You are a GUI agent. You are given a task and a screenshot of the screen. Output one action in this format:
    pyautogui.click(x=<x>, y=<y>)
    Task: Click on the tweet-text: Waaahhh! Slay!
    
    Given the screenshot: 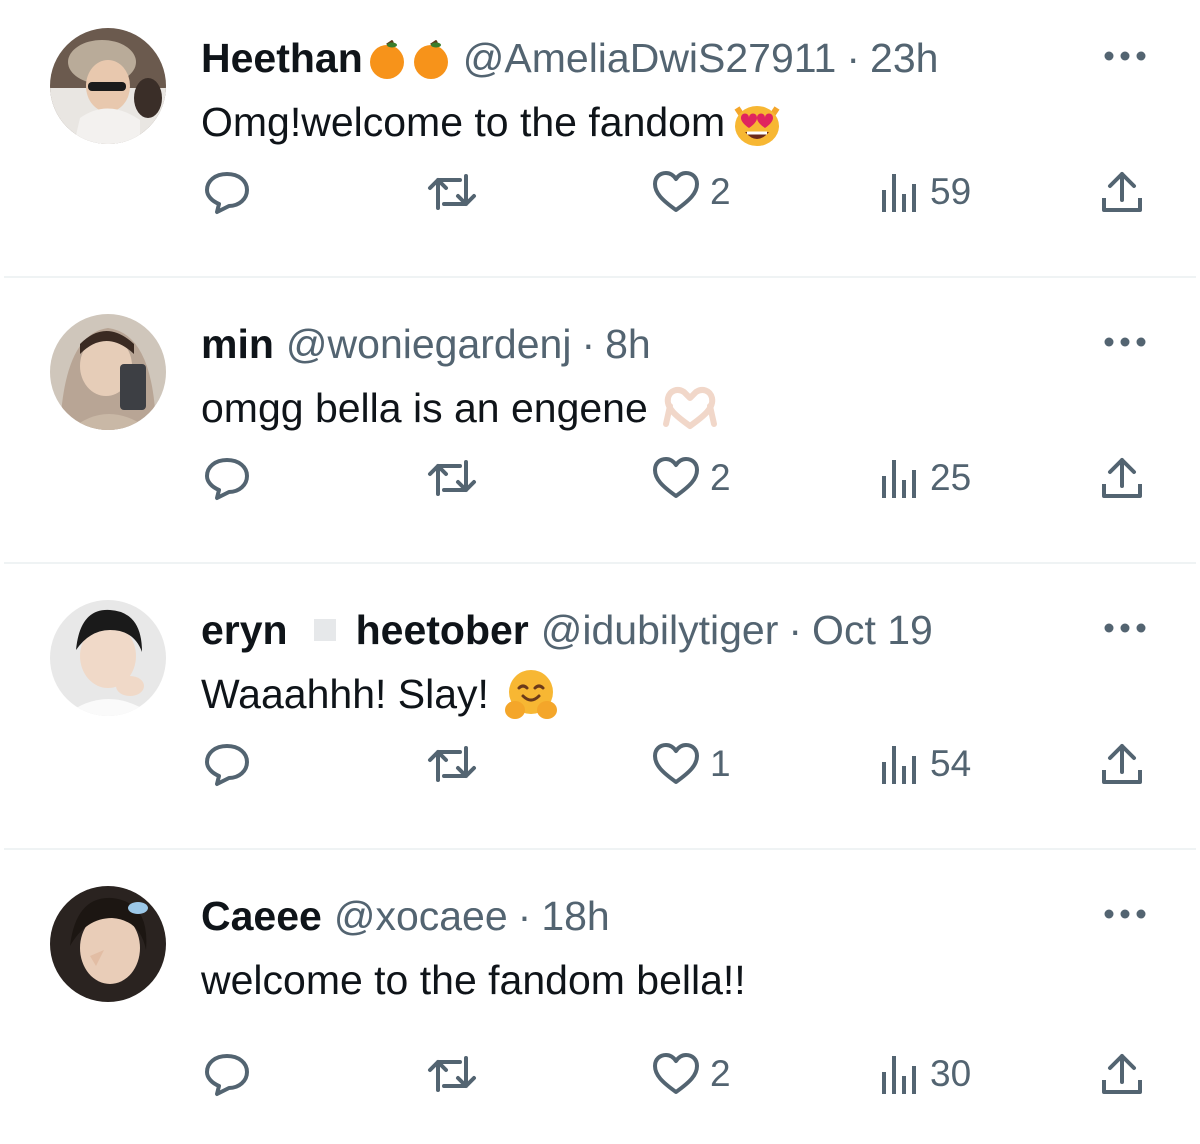 What is the action you would take?
    pyautogui.click(x=380, y=694)
    